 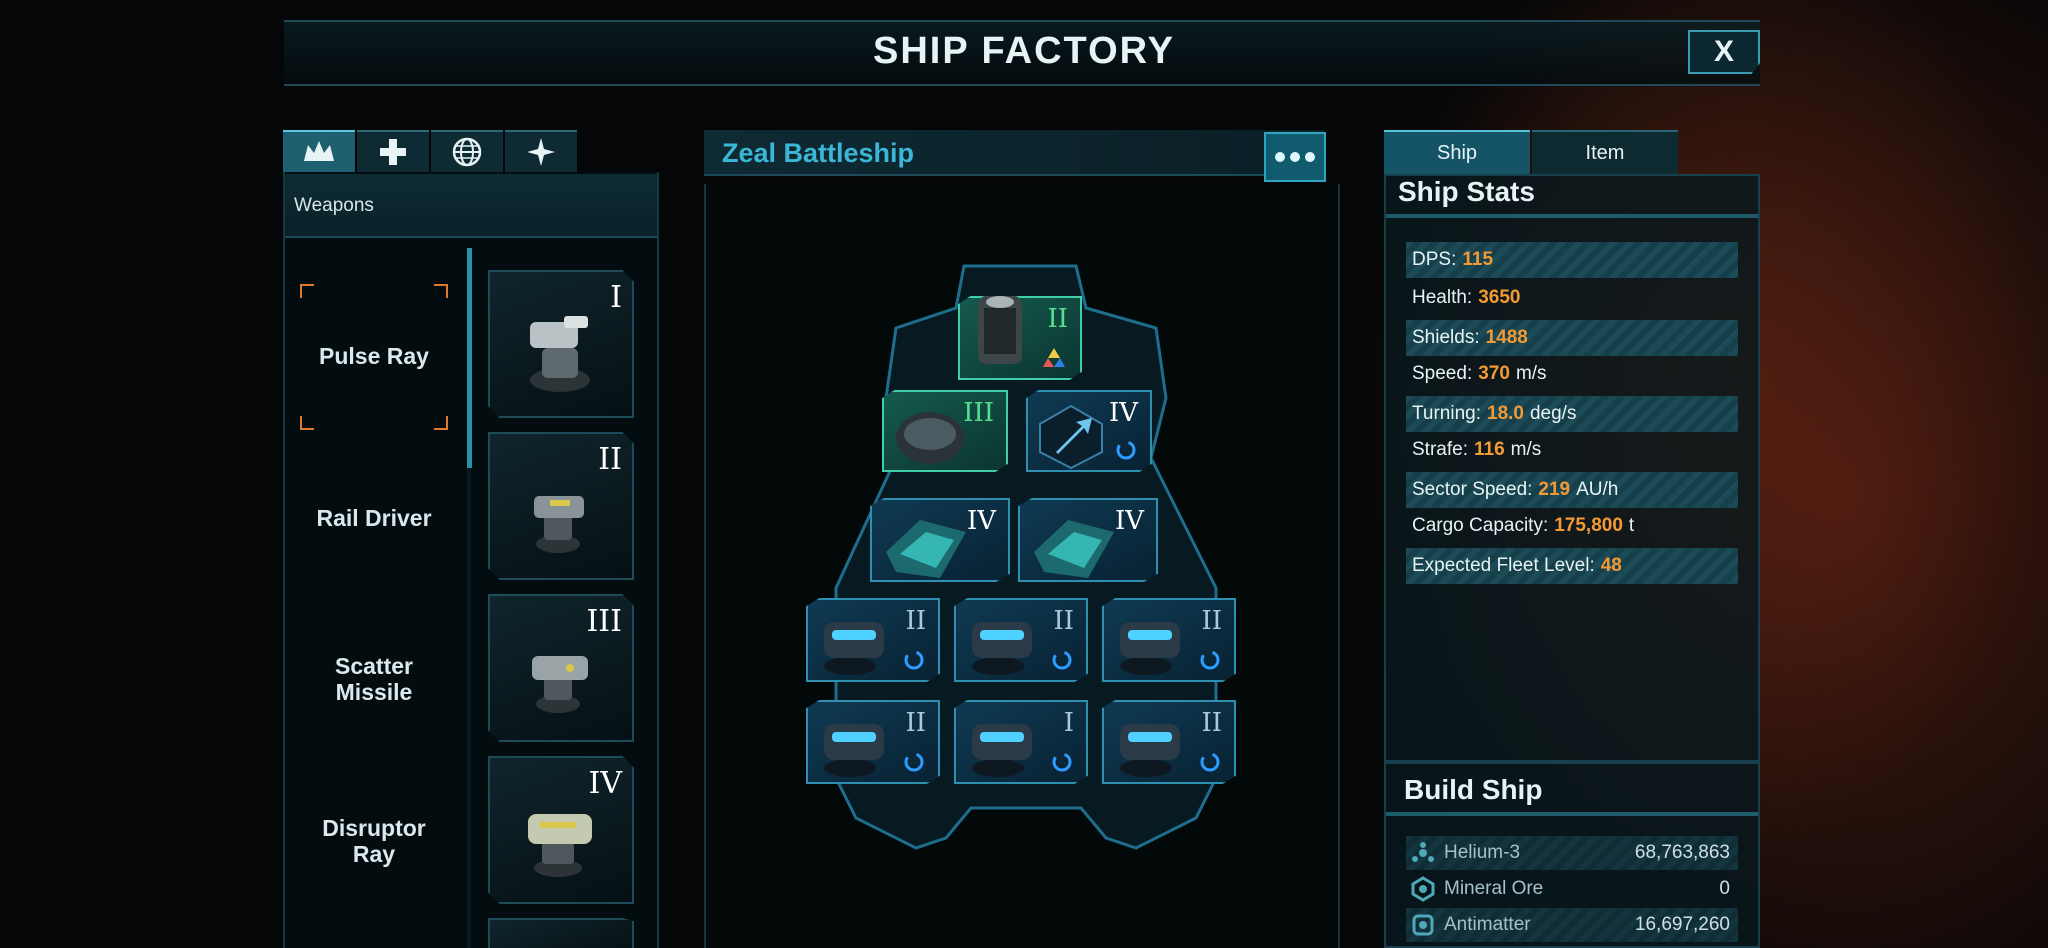 I want to click on stat-value: 18.0, so click(x=1505, y=413).